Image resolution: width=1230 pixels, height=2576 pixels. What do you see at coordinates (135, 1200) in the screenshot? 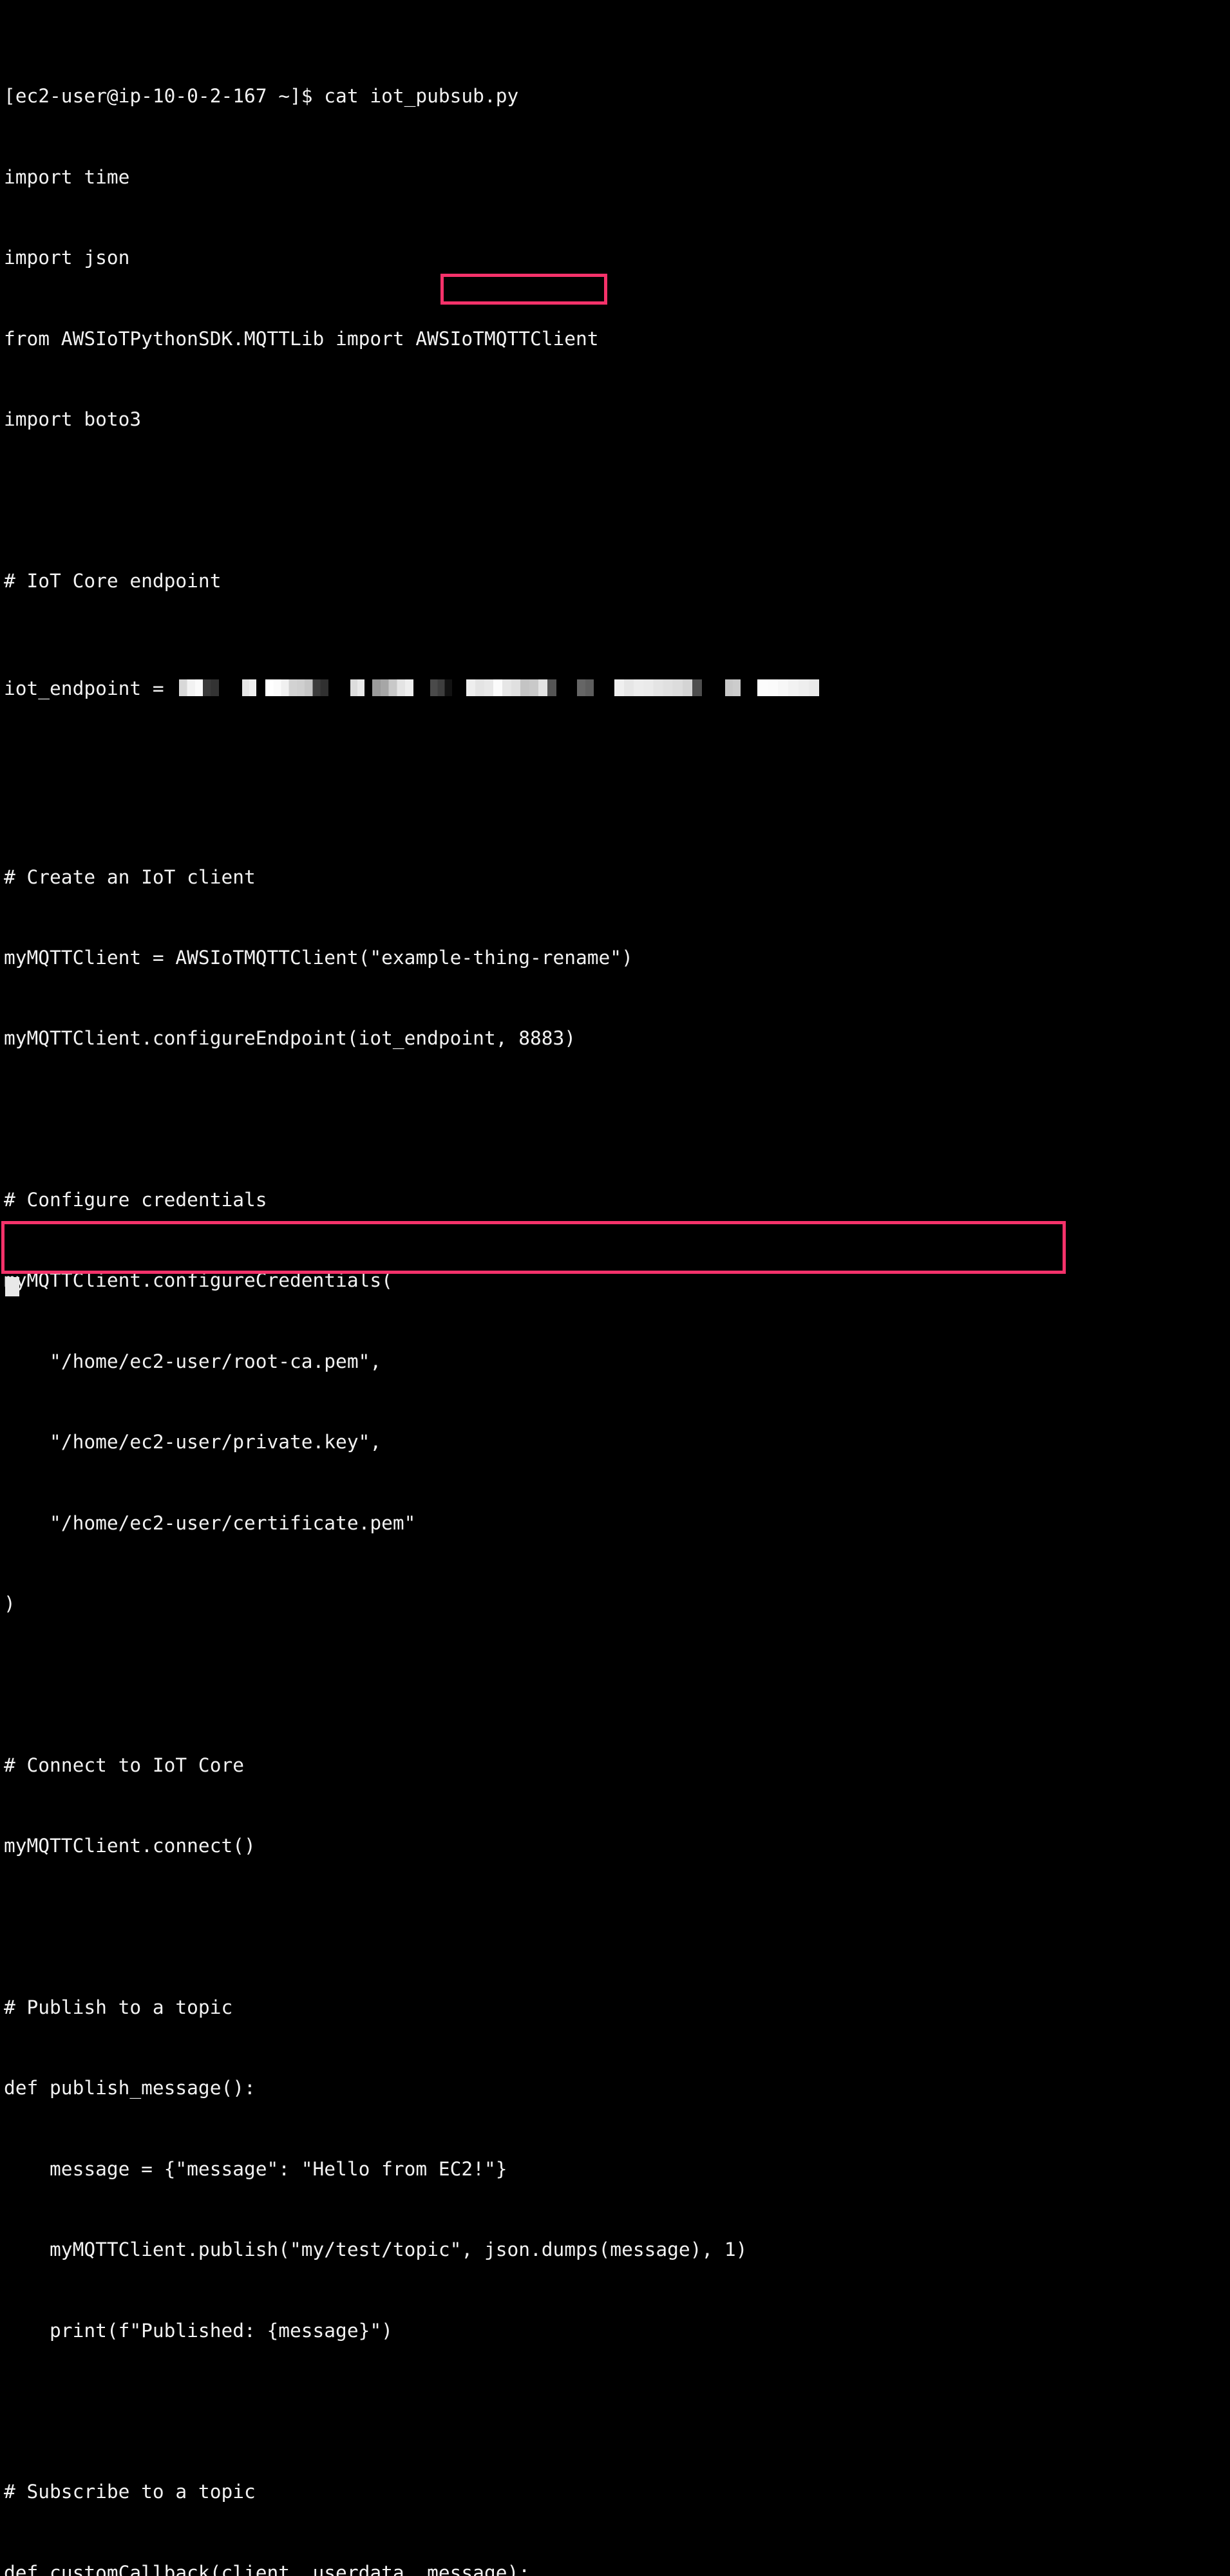
I see `terminal-line: # Configure credentials` at bounding box center [135, 1200].